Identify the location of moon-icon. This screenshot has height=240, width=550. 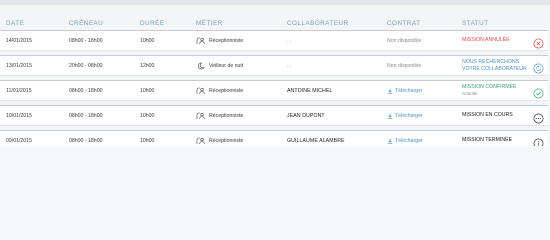
(200, 66).